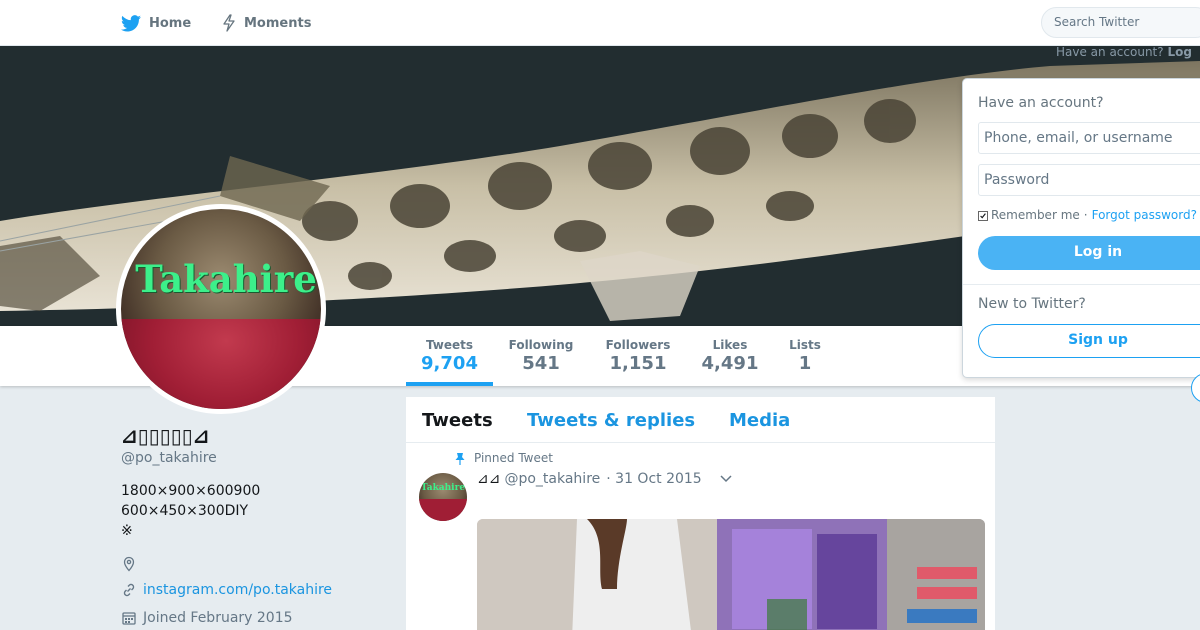  I want to click on lightning-icon, so click(229, 23).